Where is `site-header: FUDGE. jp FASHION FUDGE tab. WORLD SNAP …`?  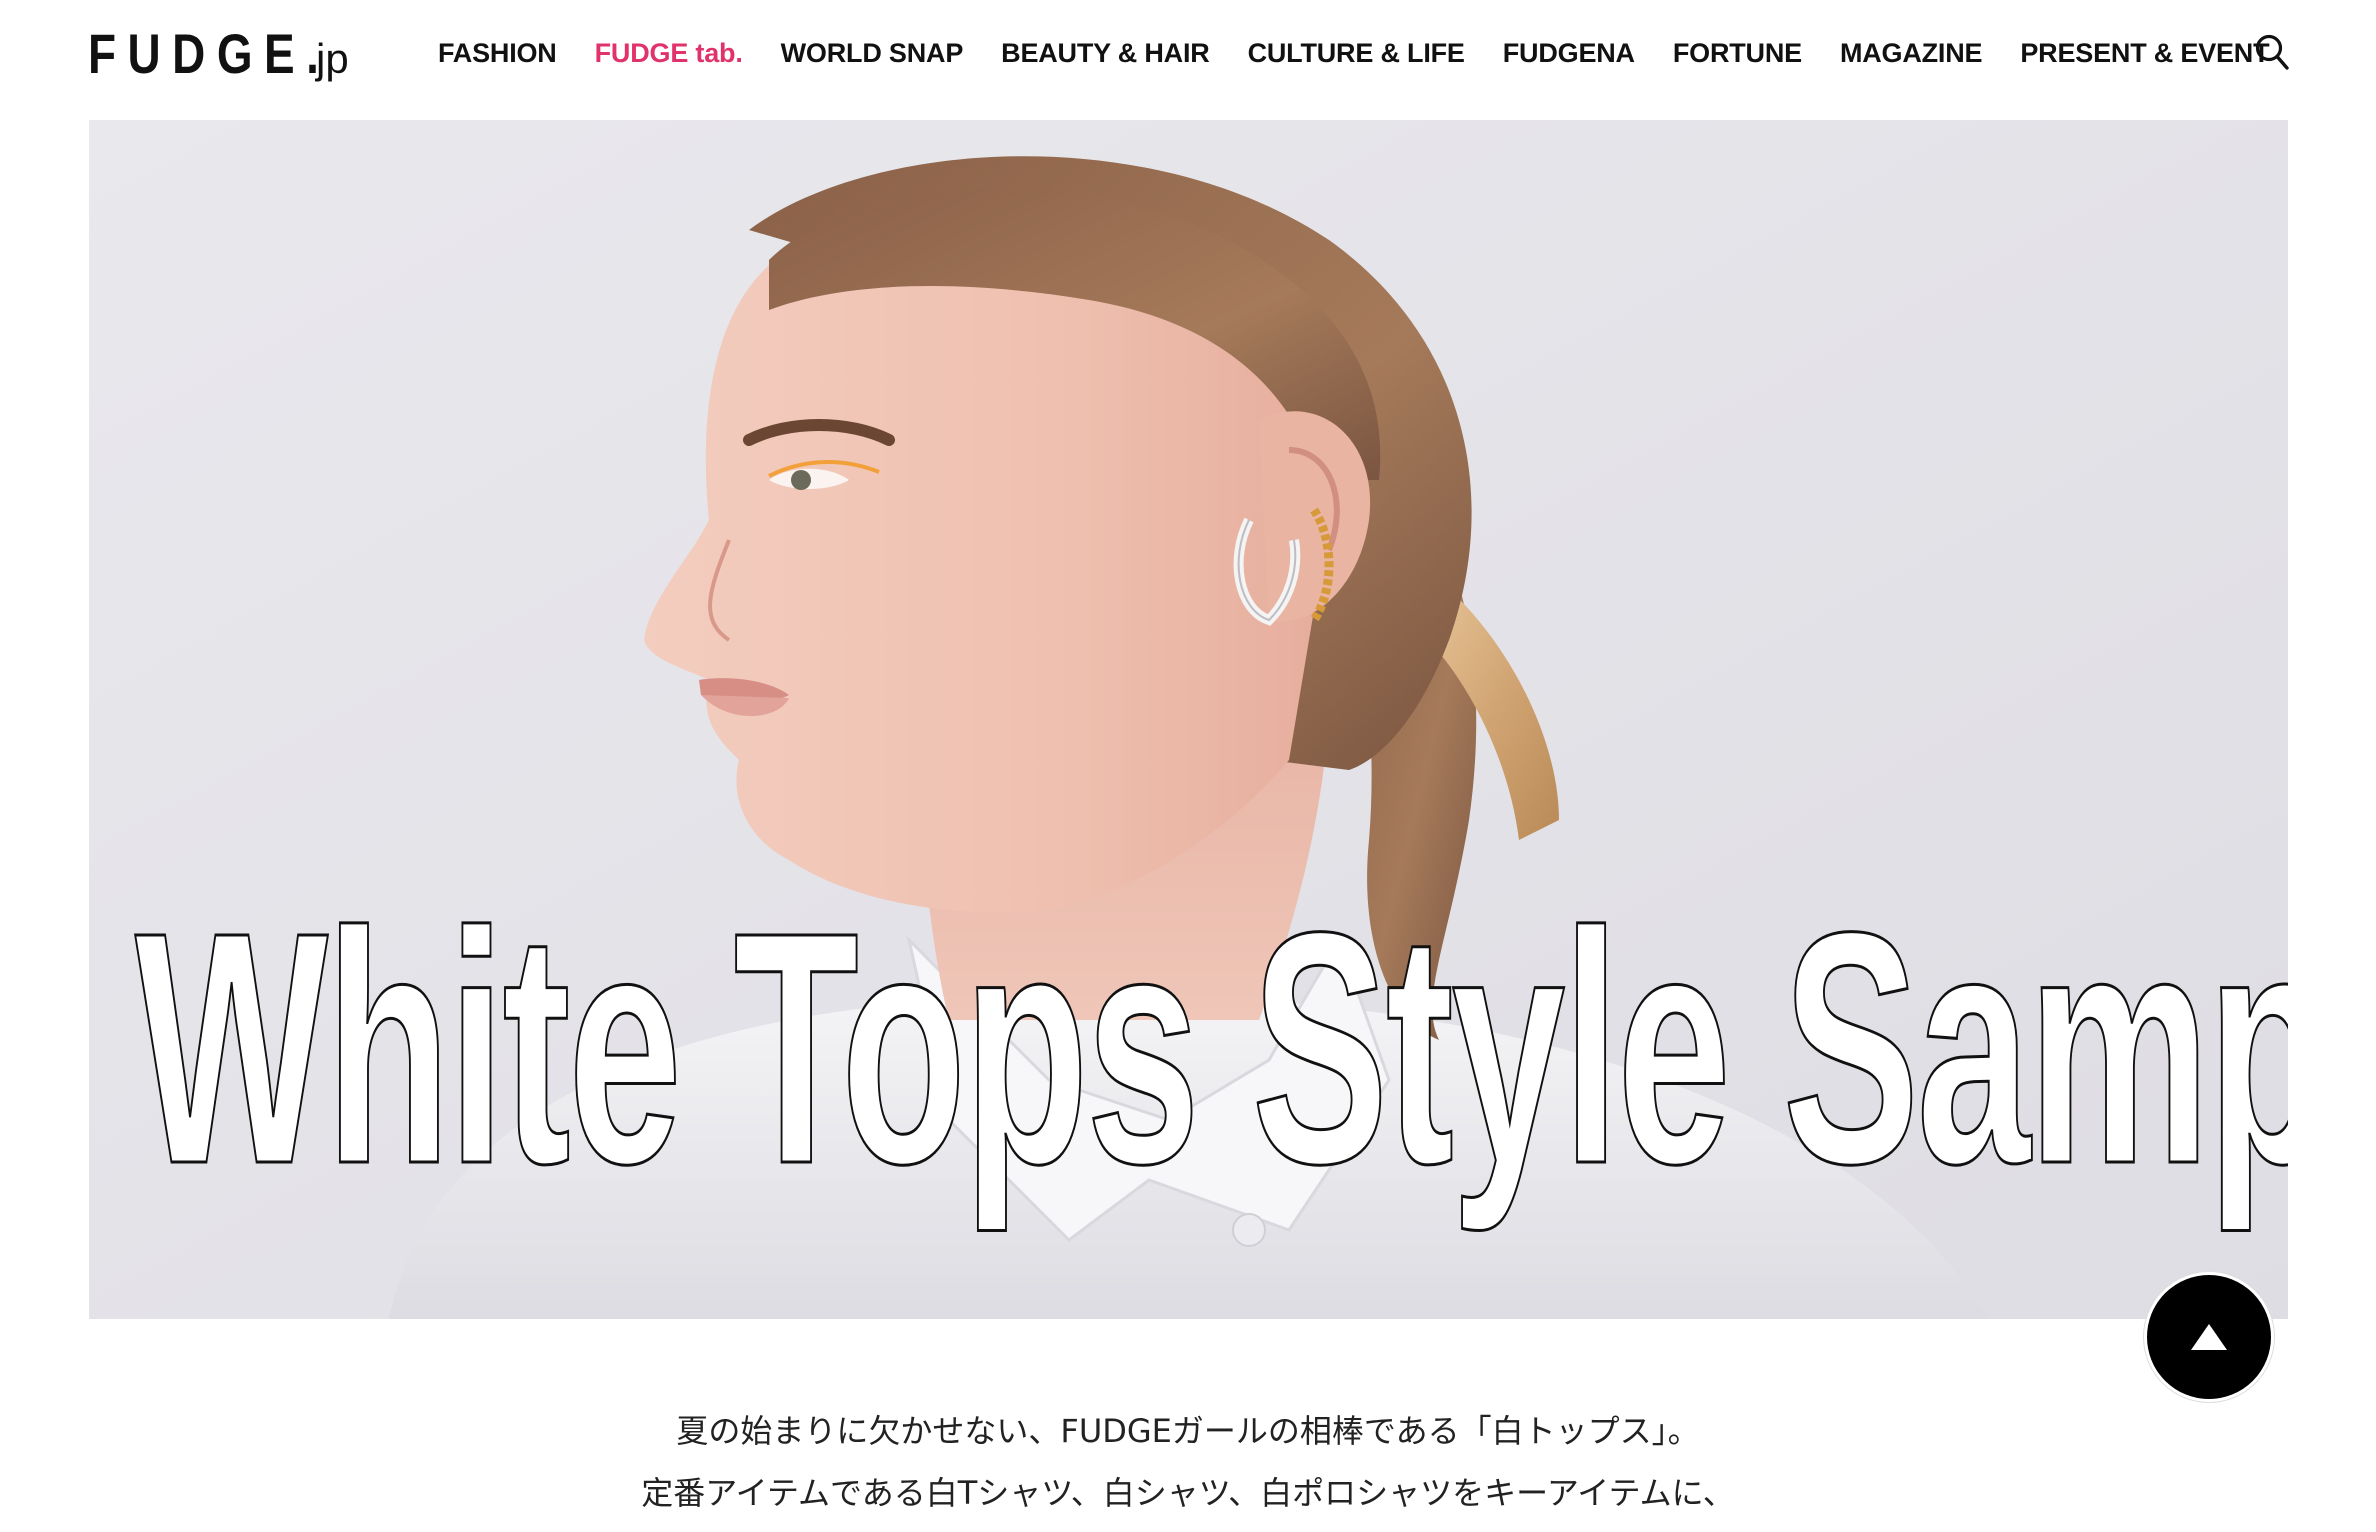
site-header: FUDGE. jp FASHION FUDGE tab. WORLD SNAP … is located at coordinates (1188, 54).